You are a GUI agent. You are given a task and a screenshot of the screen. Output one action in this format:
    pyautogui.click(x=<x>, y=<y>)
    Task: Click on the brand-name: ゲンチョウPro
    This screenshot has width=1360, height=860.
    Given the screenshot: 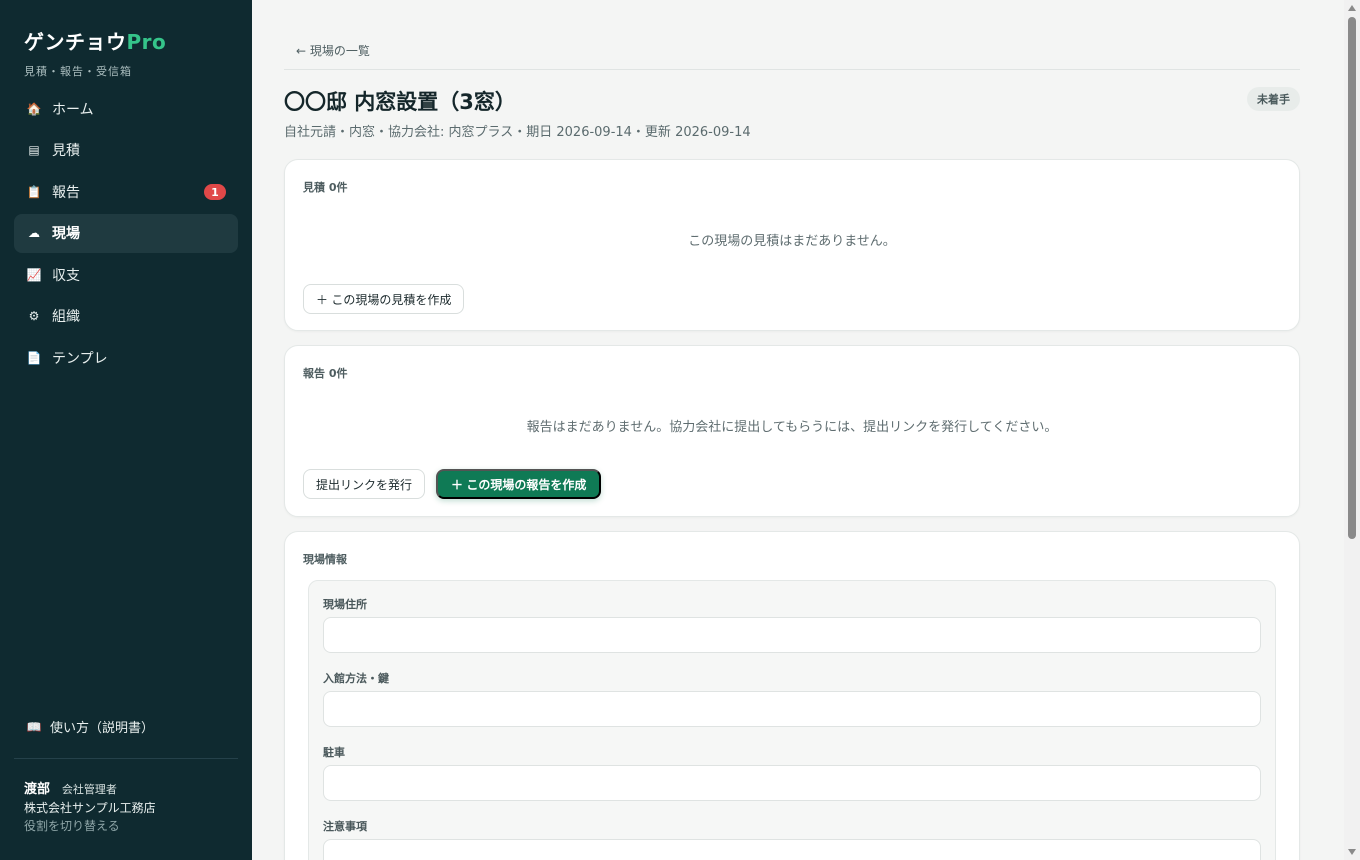 What is the action you would take?
    pyautogui.click(x=95, y=40)
    